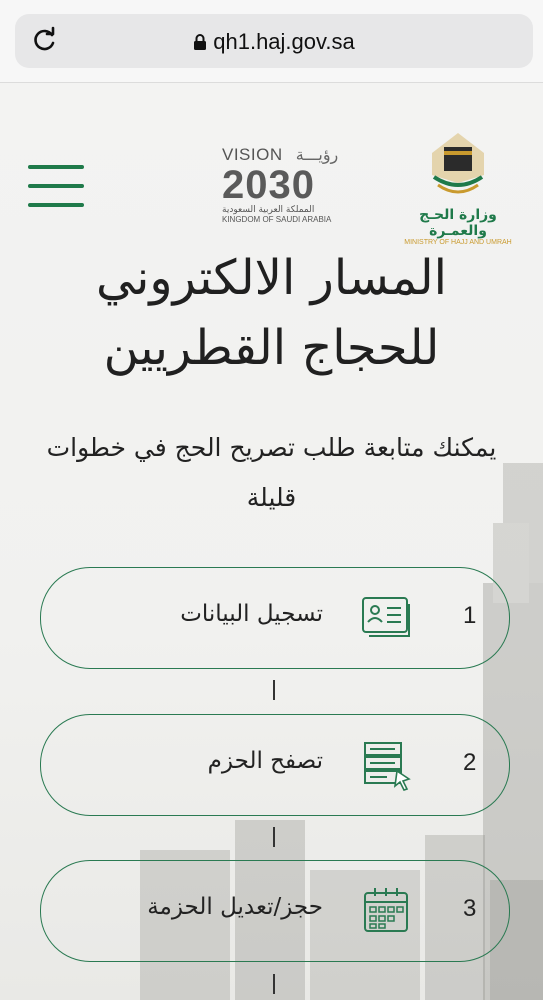 The width and height of the screenshot is (543, 1000). I want to click on step-book-package: 3 حجز/تعديل الحزمة, so click(275, 911).